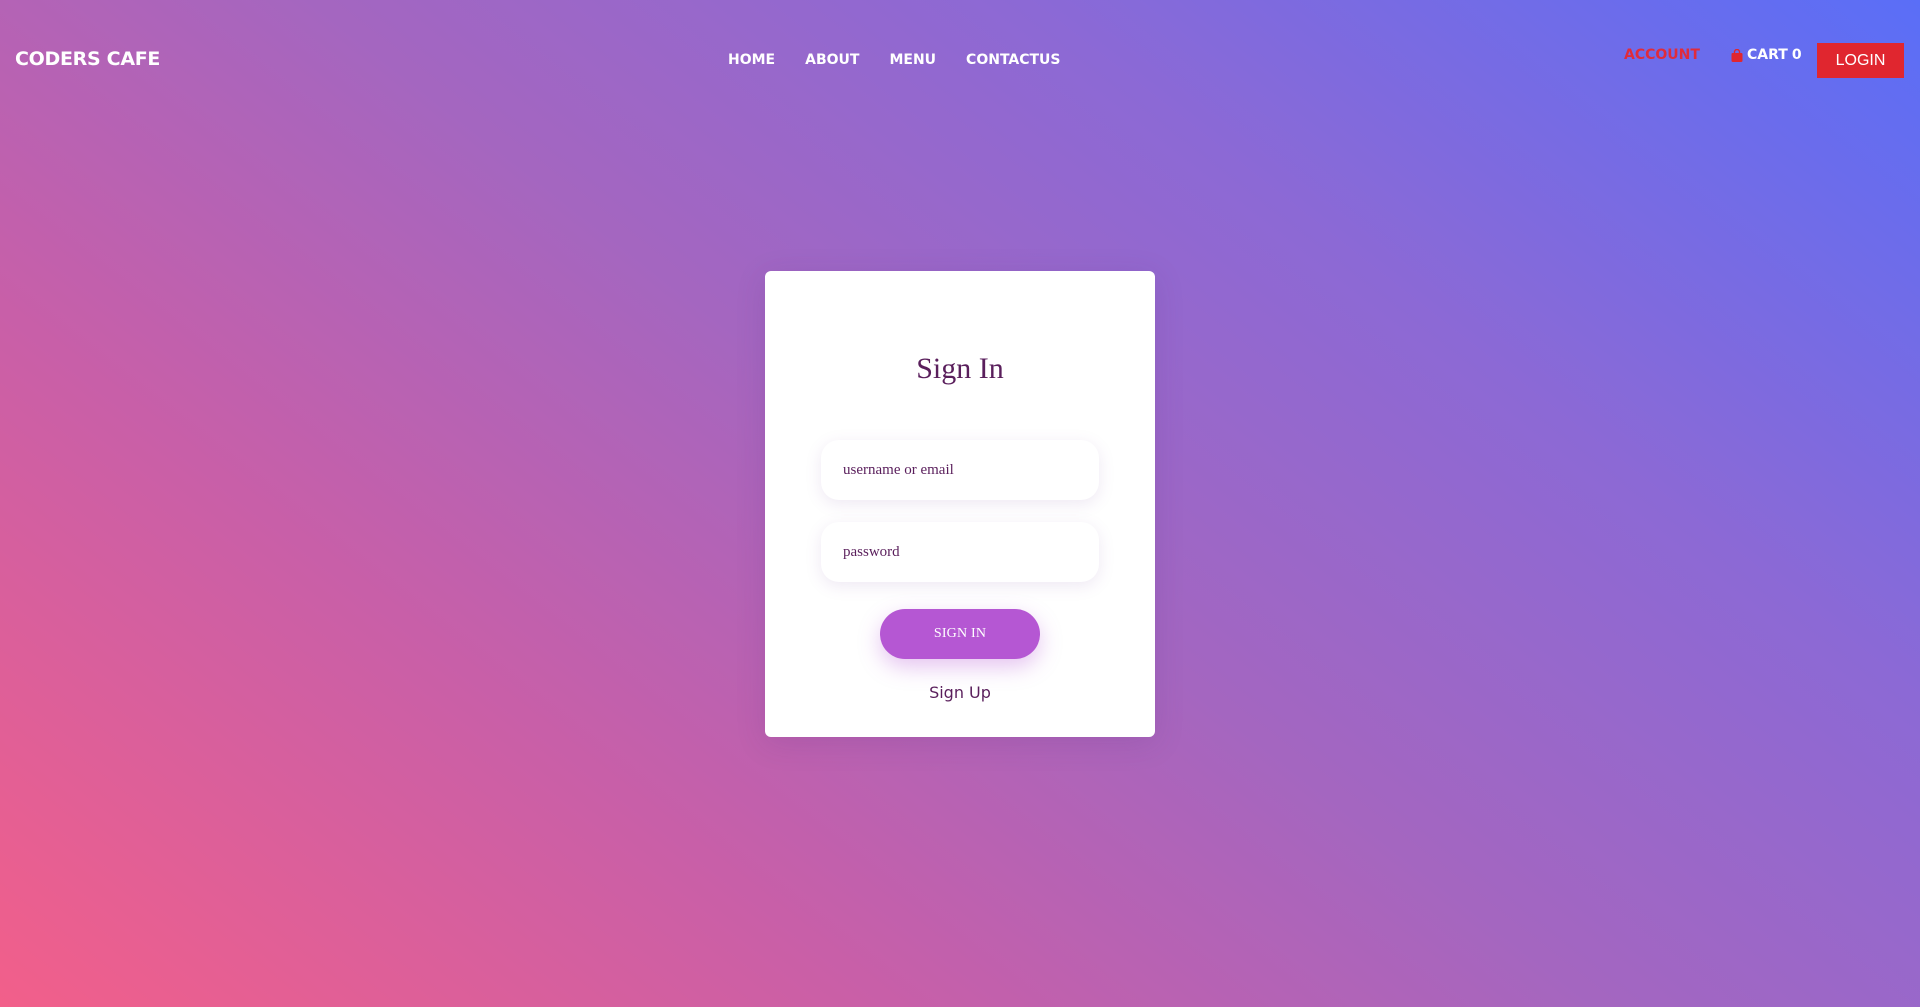  I want to click on nav-item-menu: MENU, so click(912, 60).